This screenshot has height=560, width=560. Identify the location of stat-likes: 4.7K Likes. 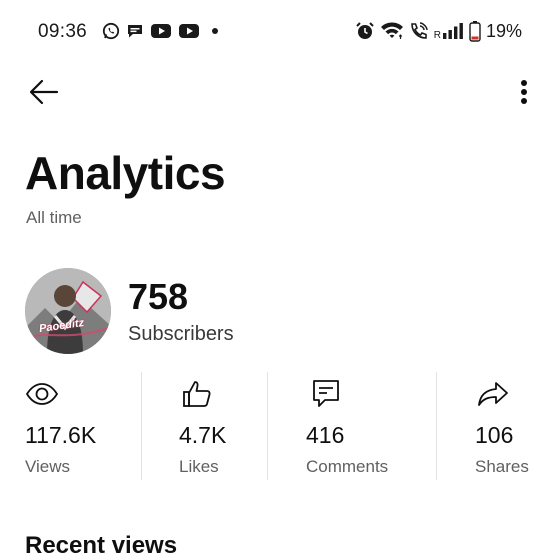
(204, 426).